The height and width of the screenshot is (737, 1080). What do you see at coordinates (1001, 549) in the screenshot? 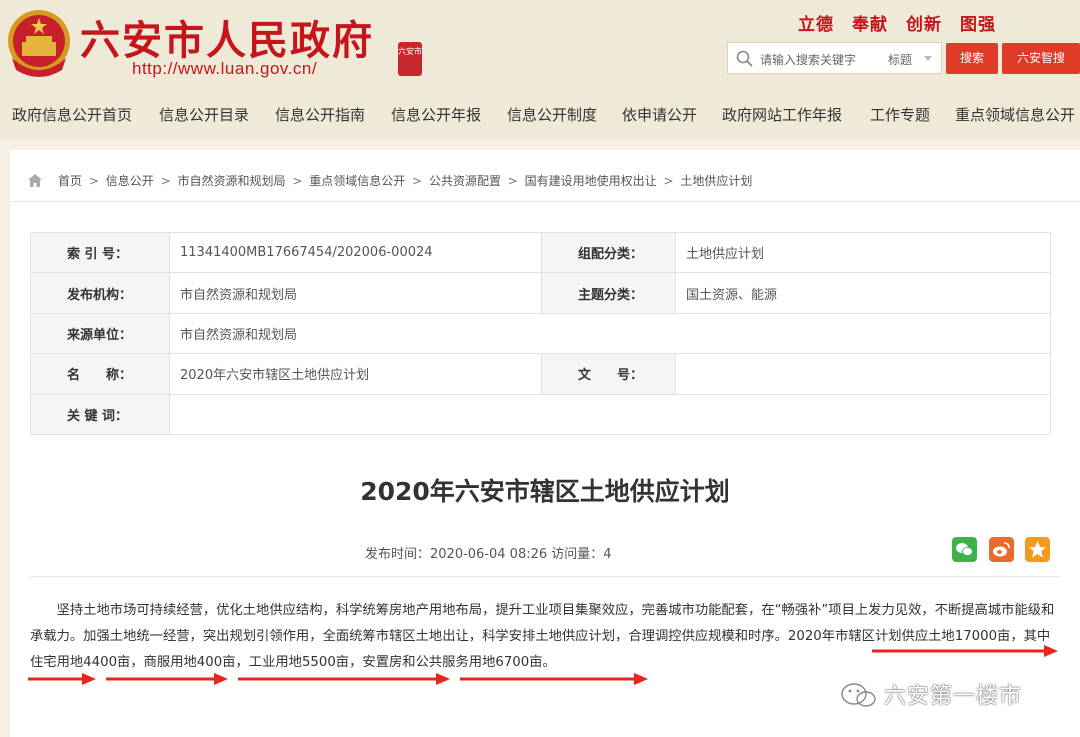
I see `weibo-share-icon` at bounding box center [1001, 549].